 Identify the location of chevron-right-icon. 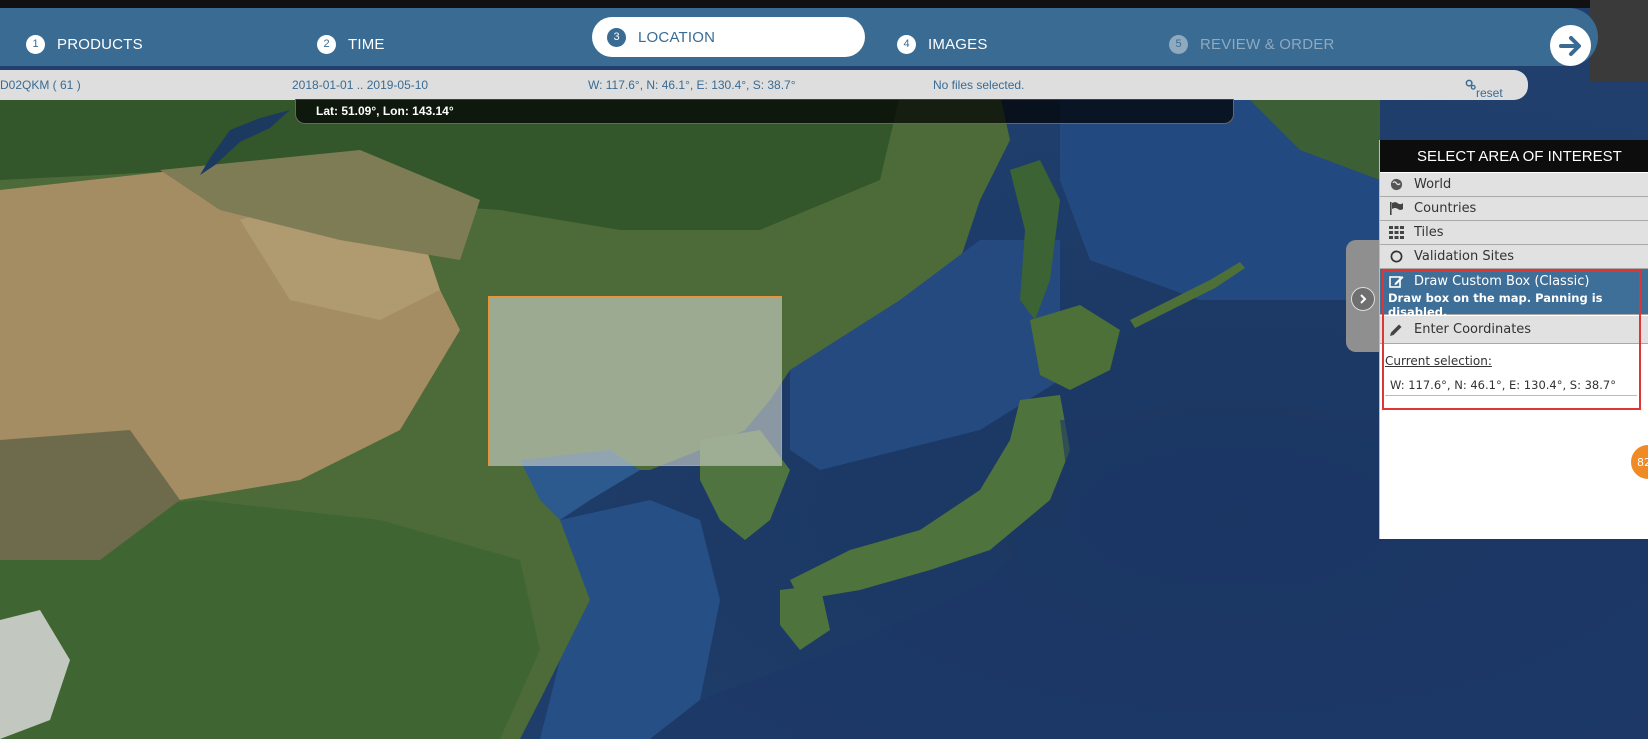
(1363, 299).